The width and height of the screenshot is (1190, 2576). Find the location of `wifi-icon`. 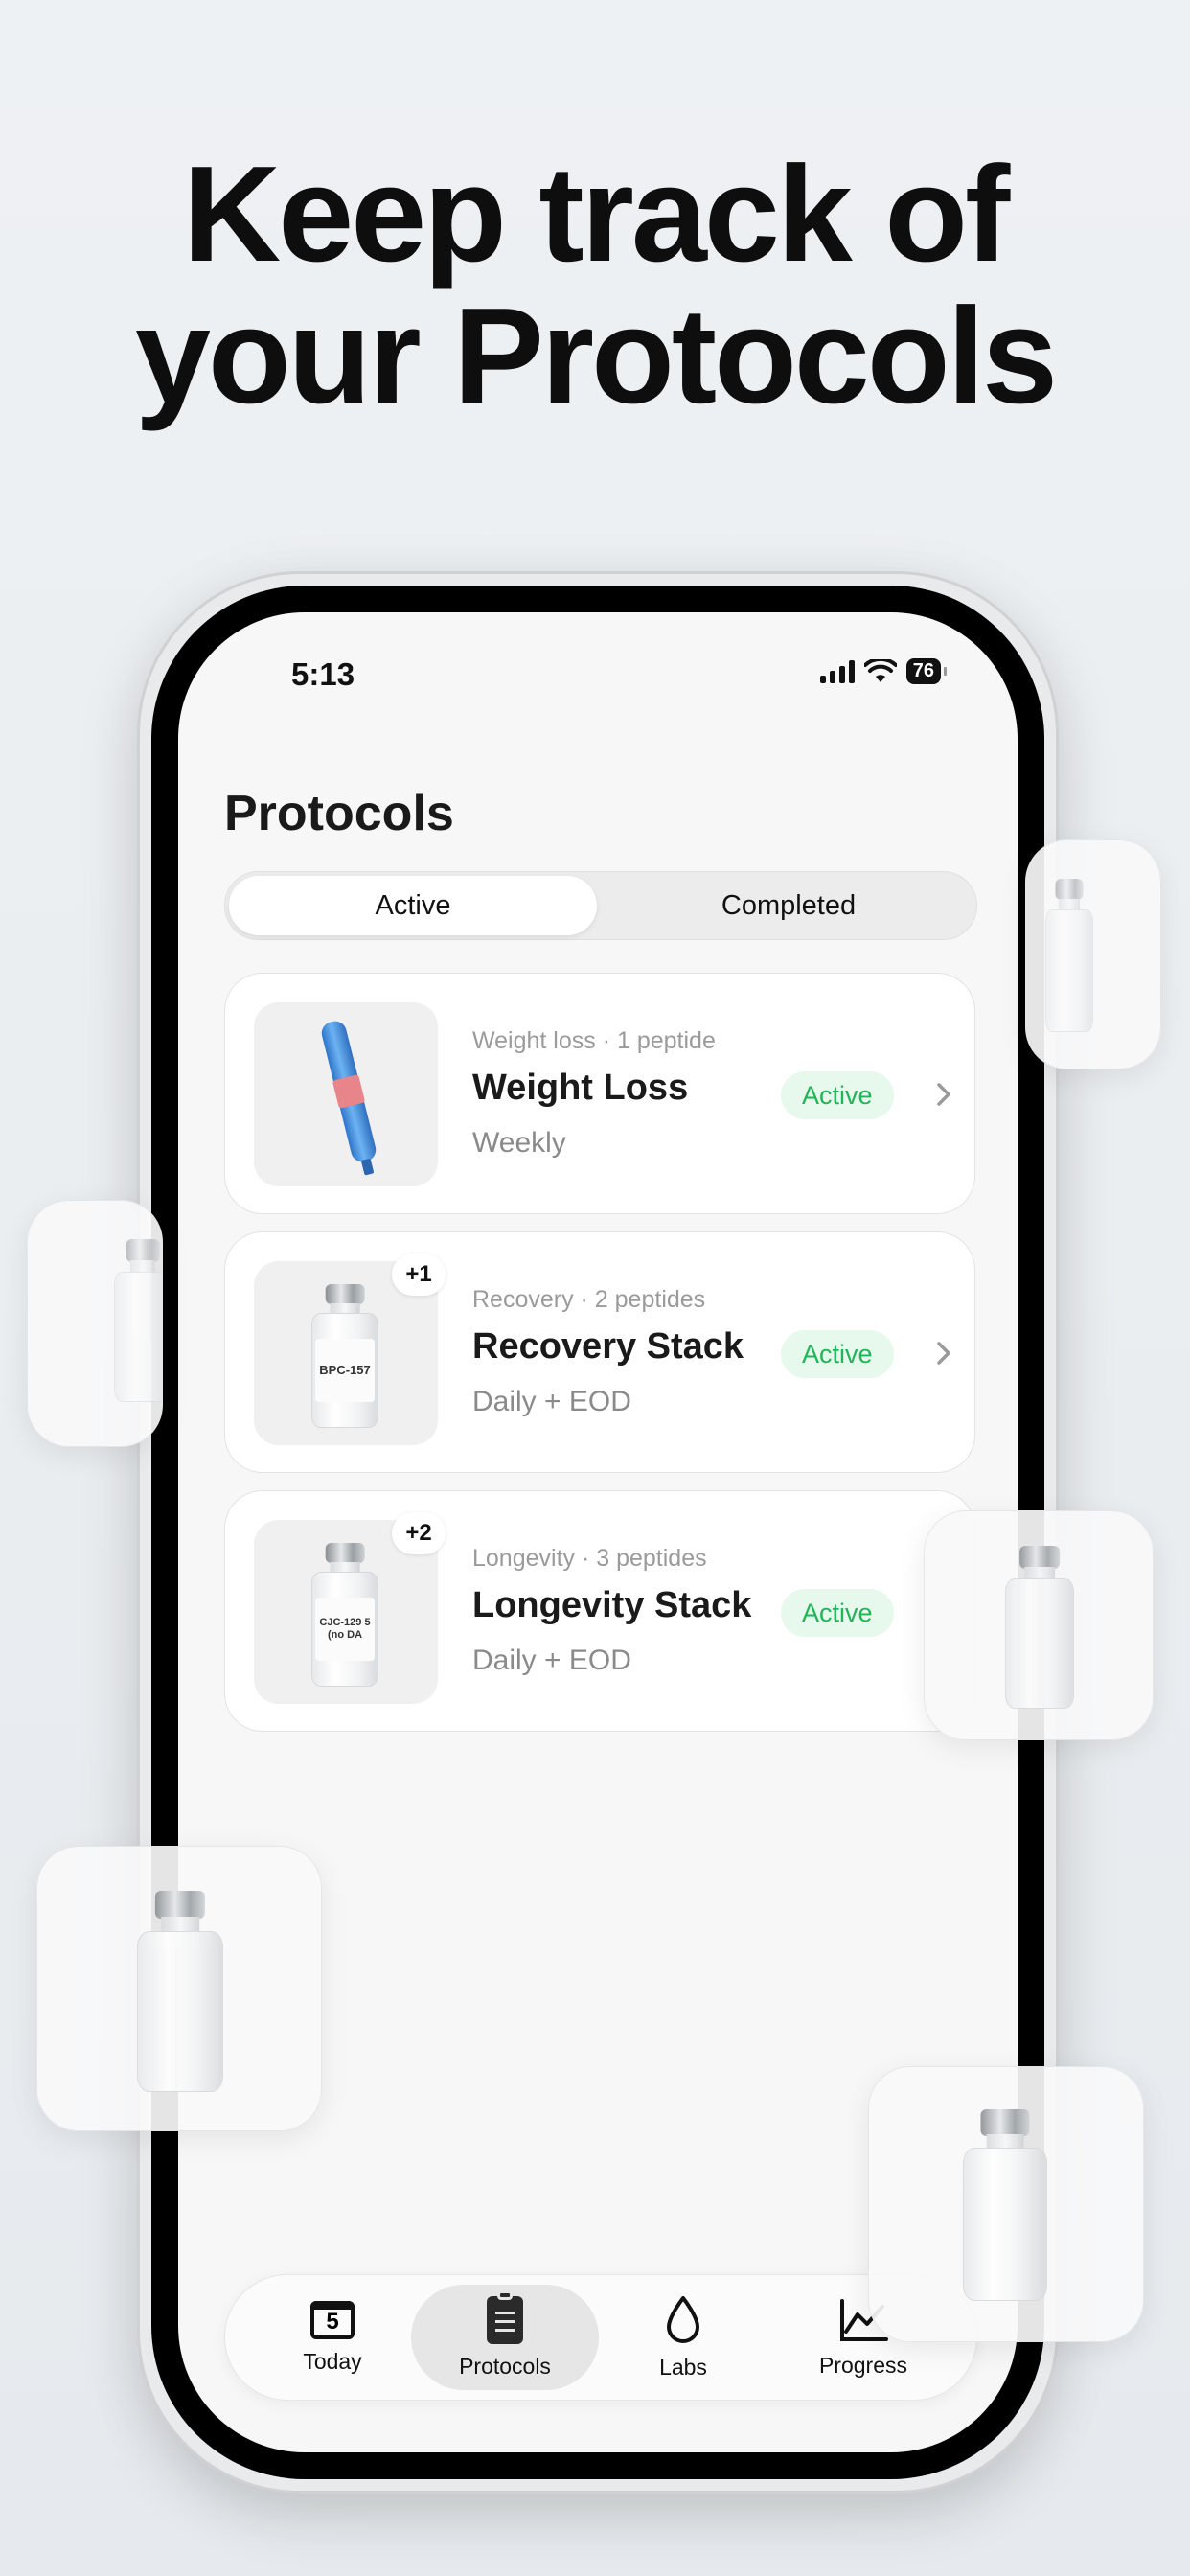

wifi-icon is located at coordinates (880, 670).